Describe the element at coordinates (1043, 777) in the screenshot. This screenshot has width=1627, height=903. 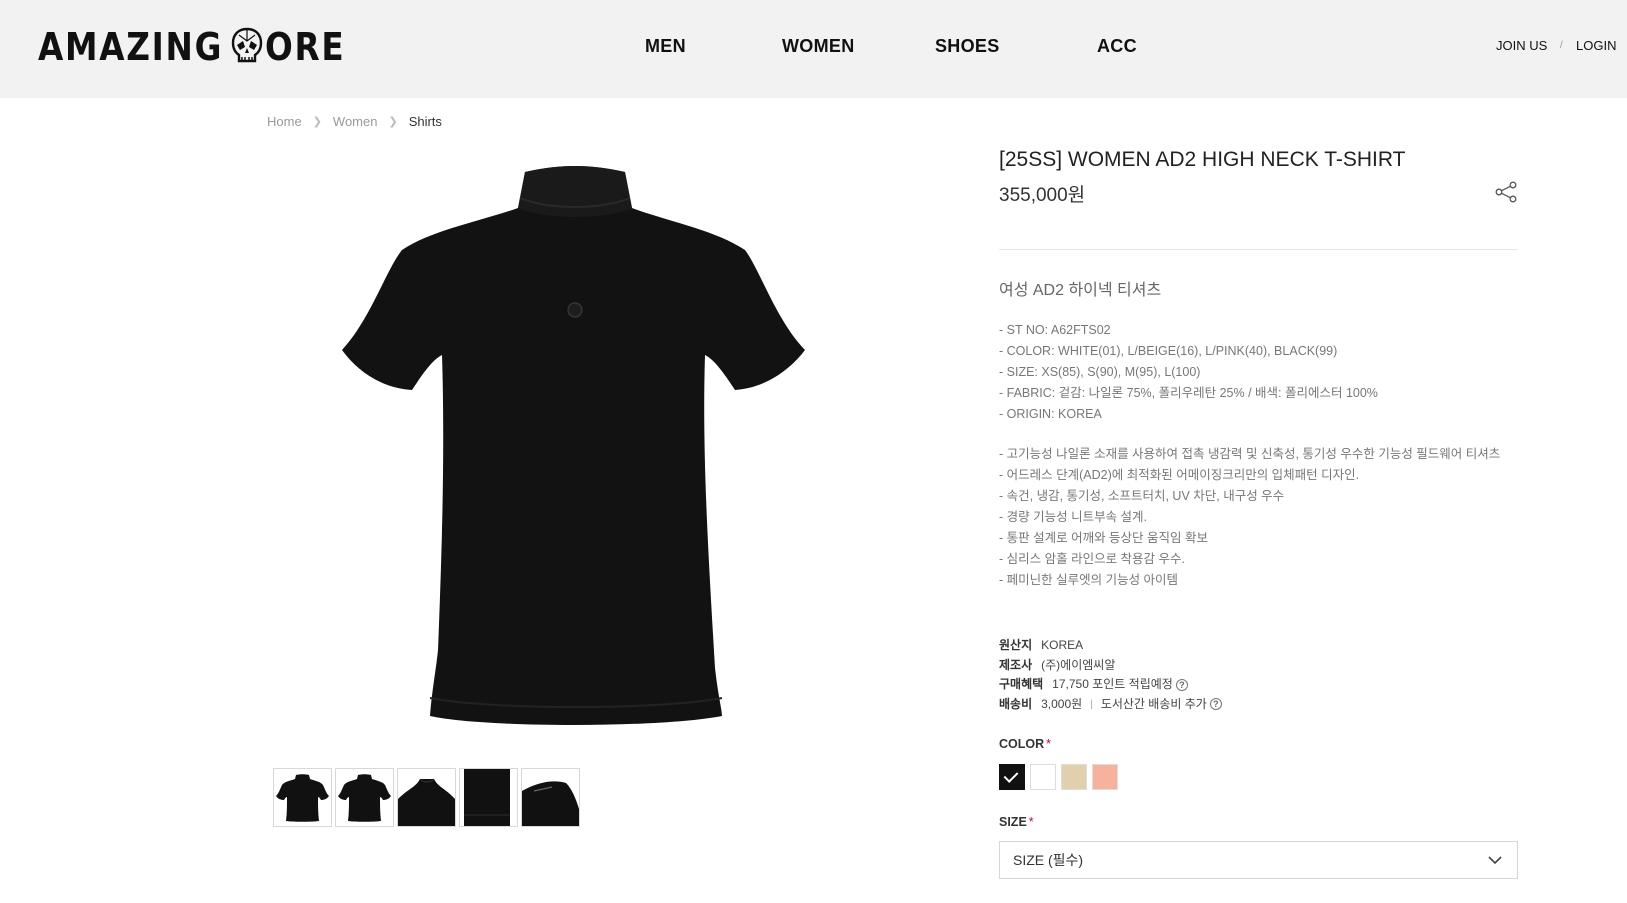
I see `color-swatch-white` at that location.